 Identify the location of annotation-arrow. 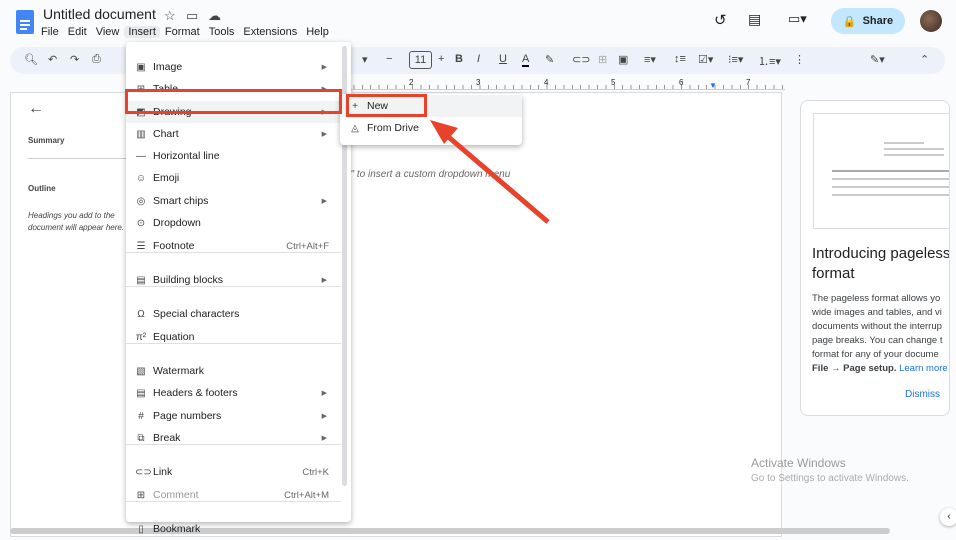
(490, 172).